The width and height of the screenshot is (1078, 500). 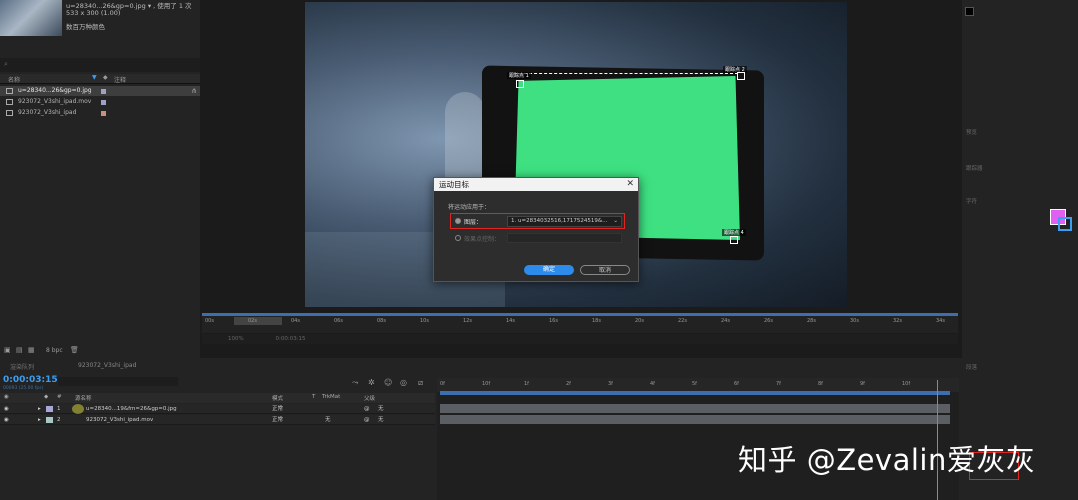 I want to click on close-icon: ✕, so click(x=630, y=184).